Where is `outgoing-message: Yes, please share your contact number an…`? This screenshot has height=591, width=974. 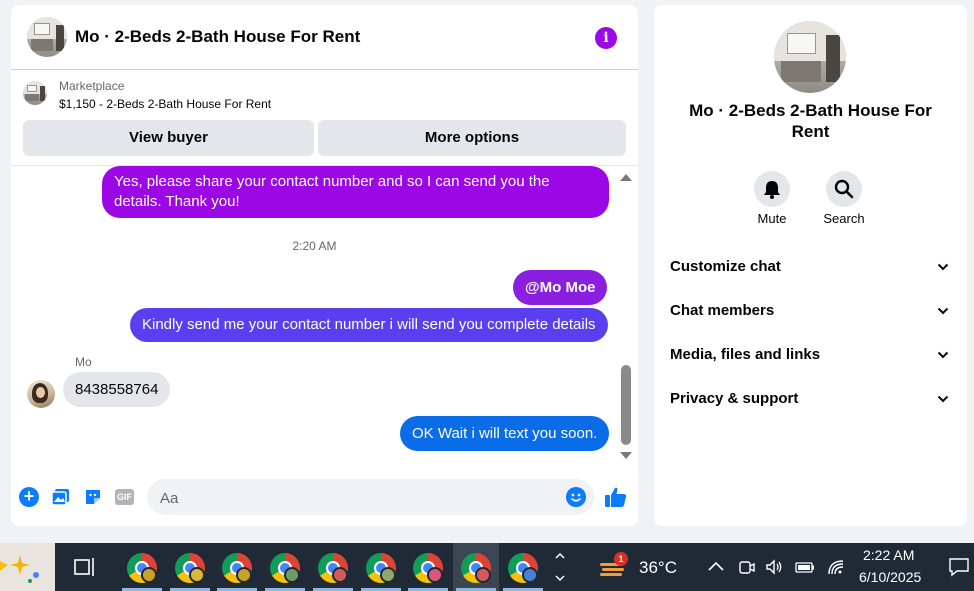
outgoing-message: Yes, please share your contact number an… is located at coordinates (355, 192).